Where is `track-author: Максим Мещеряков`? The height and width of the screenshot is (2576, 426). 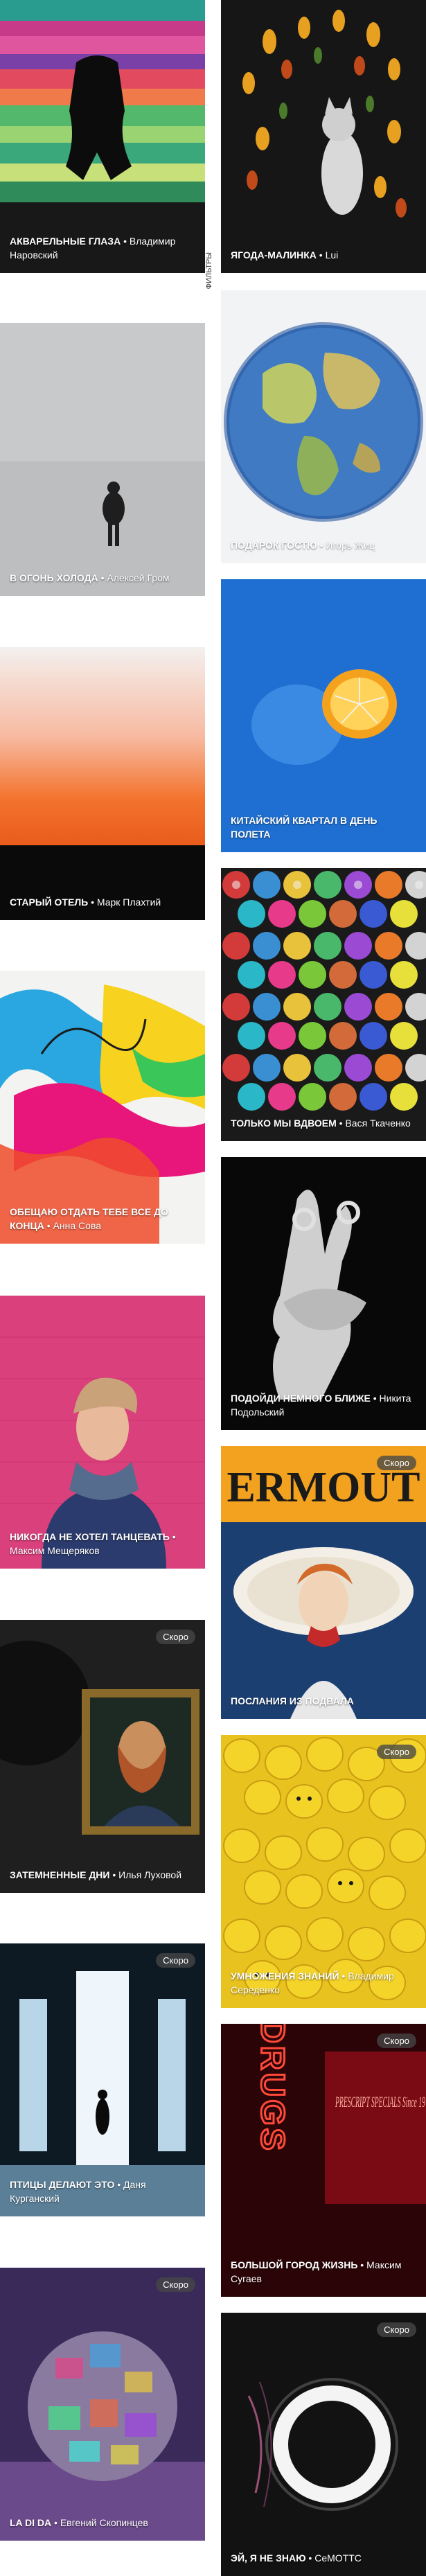
track-author: Максим Мещеряков is located at coordinates (55, 1550).